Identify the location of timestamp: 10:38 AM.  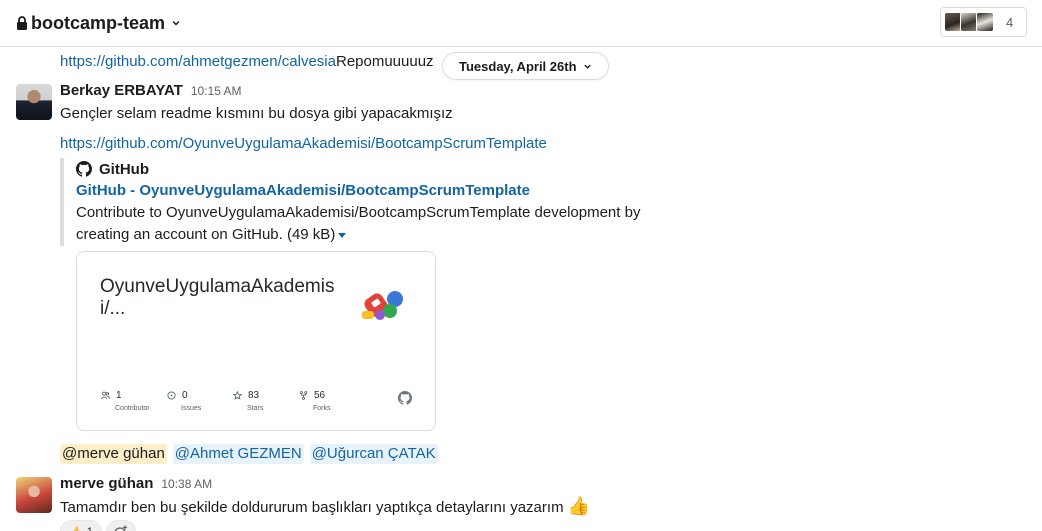
(186, 484).